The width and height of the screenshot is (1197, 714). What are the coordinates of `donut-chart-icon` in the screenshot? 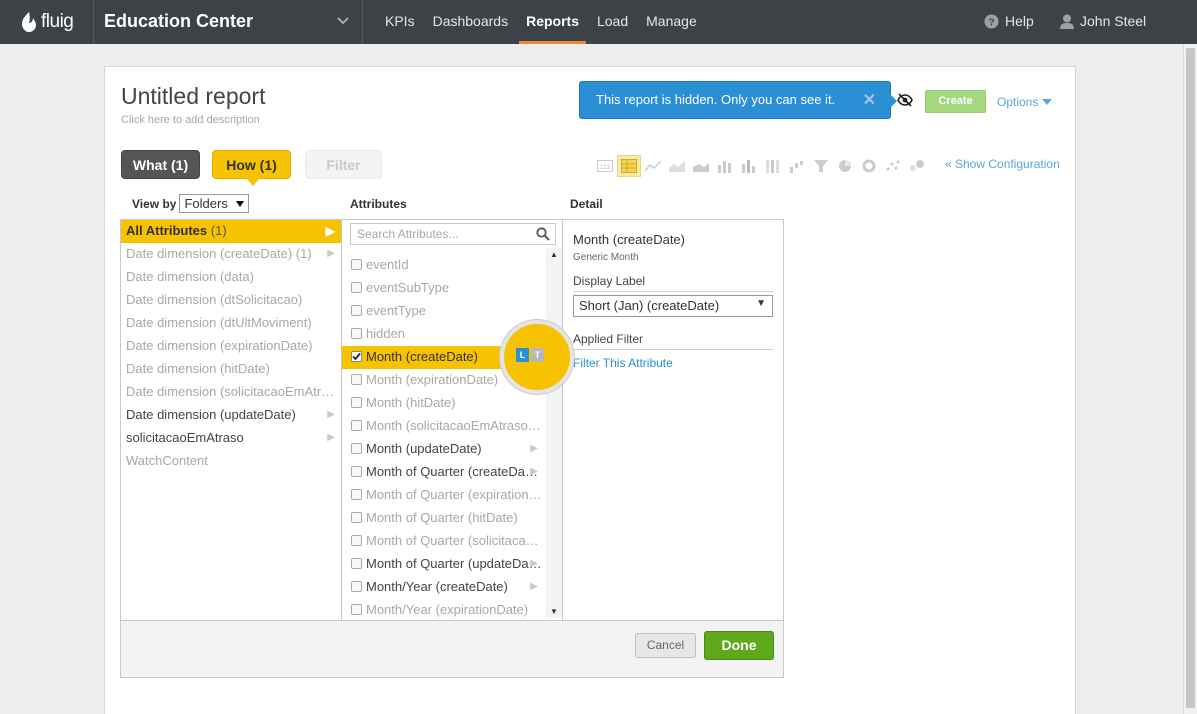 It's located at (869, 166).